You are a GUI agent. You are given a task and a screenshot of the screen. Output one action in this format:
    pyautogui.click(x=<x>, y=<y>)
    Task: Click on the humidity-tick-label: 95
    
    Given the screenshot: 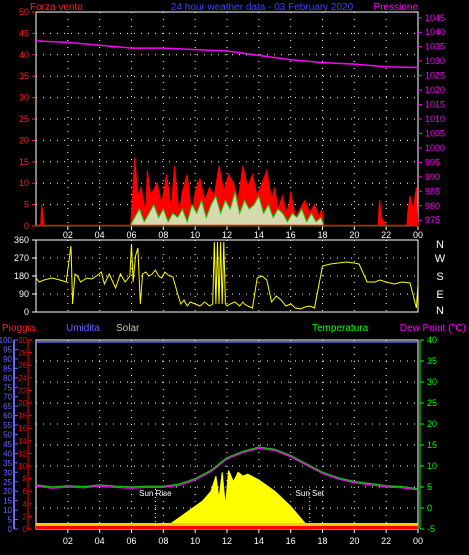 What is the action you would take?
    pyautogui.click(x=7, y=349)
    